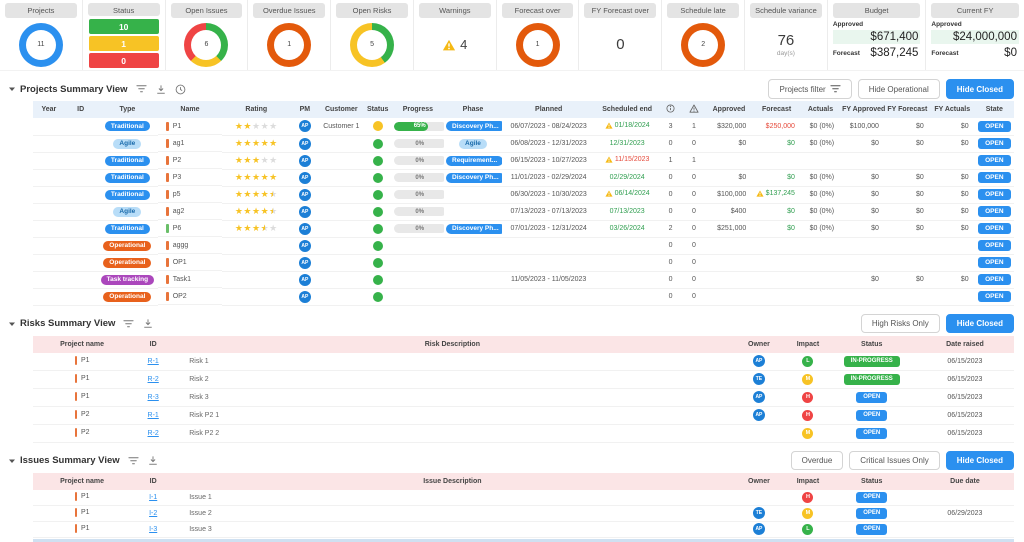 This screenshot has height=542, width=1024. I want to click on cell-planned, so click(548, 263).